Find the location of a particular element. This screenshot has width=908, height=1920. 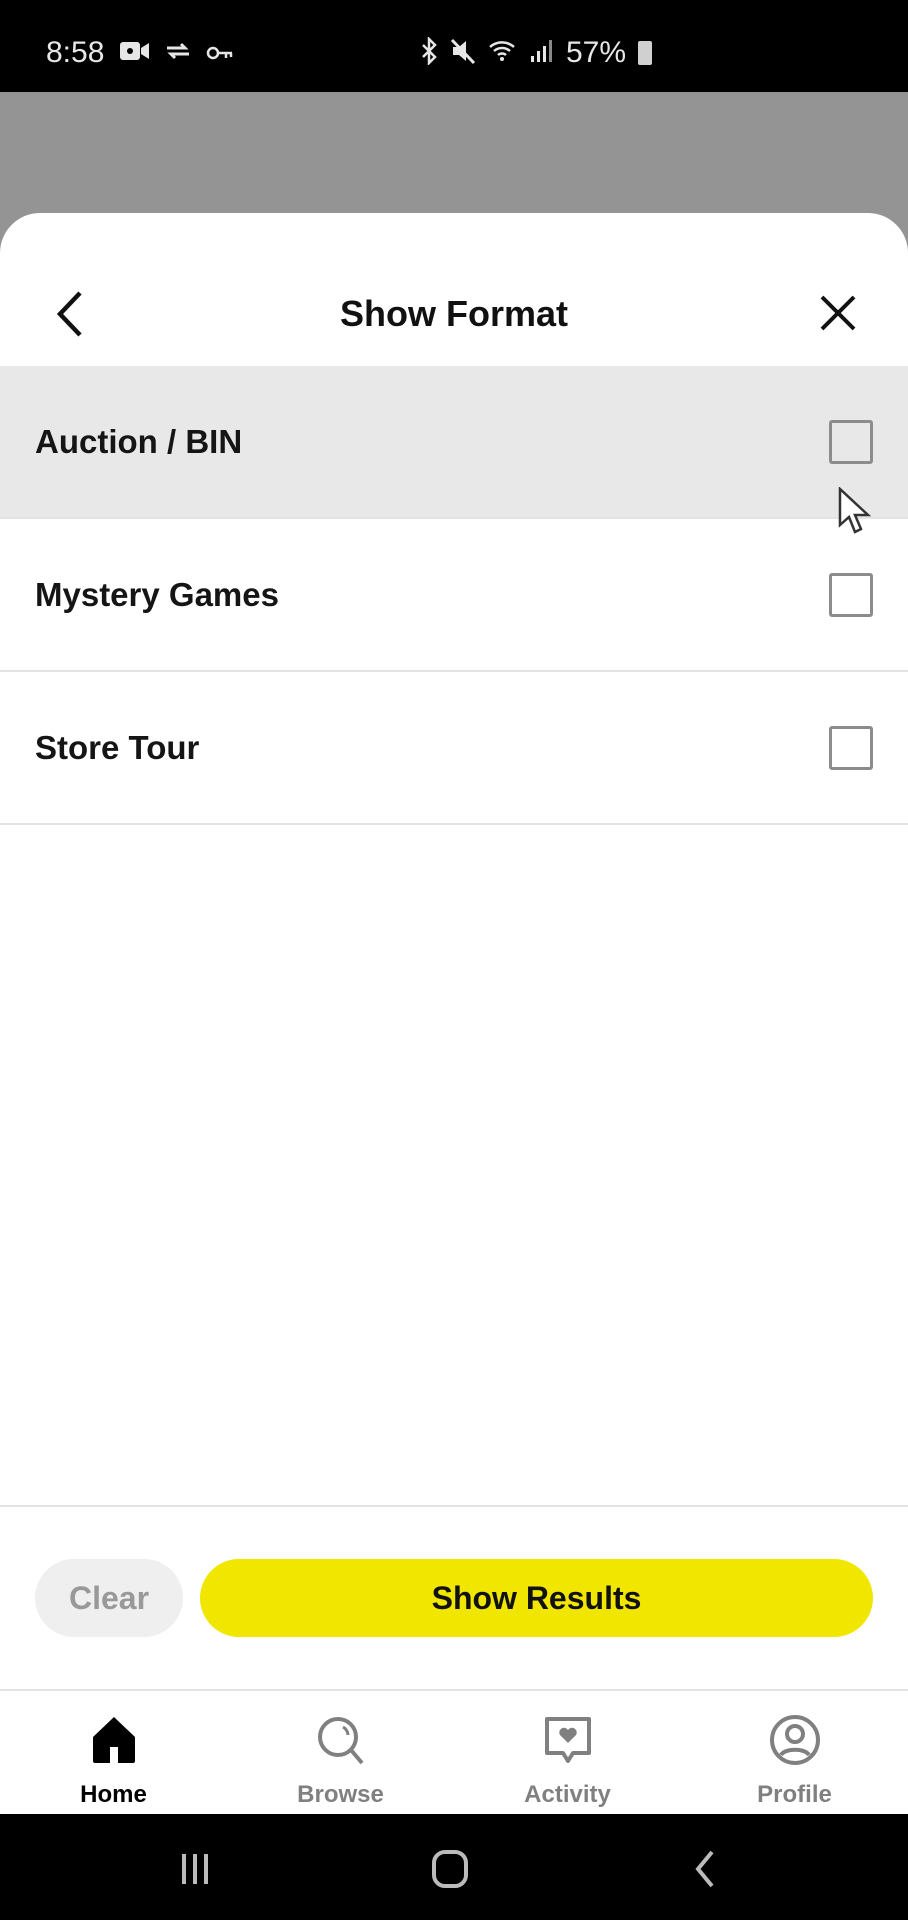

nav-label: Home is located at coordinates (113, 1794).